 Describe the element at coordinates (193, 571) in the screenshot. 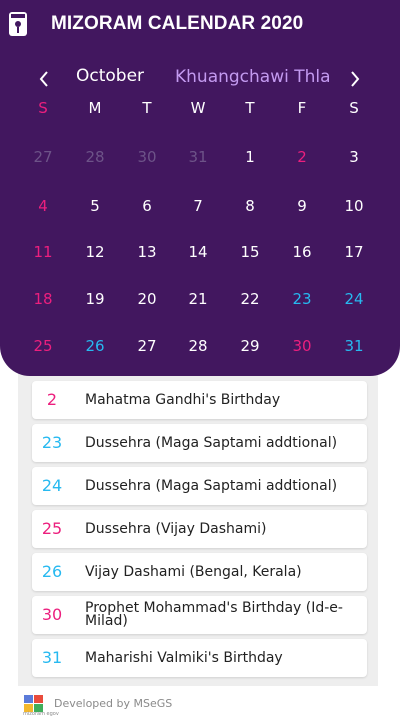

I see `holiday-description: Vijay Dashami (Bengal, Kerala)` at that location.